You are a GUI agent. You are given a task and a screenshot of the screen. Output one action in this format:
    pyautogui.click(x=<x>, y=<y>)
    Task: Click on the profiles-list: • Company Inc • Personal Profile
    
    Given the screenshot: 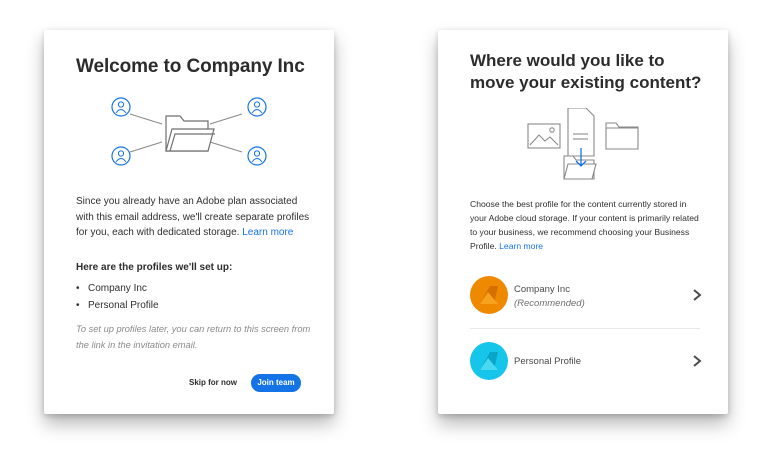 What is the action you would take?
    pyautogui.click(x=117, y=297)
    